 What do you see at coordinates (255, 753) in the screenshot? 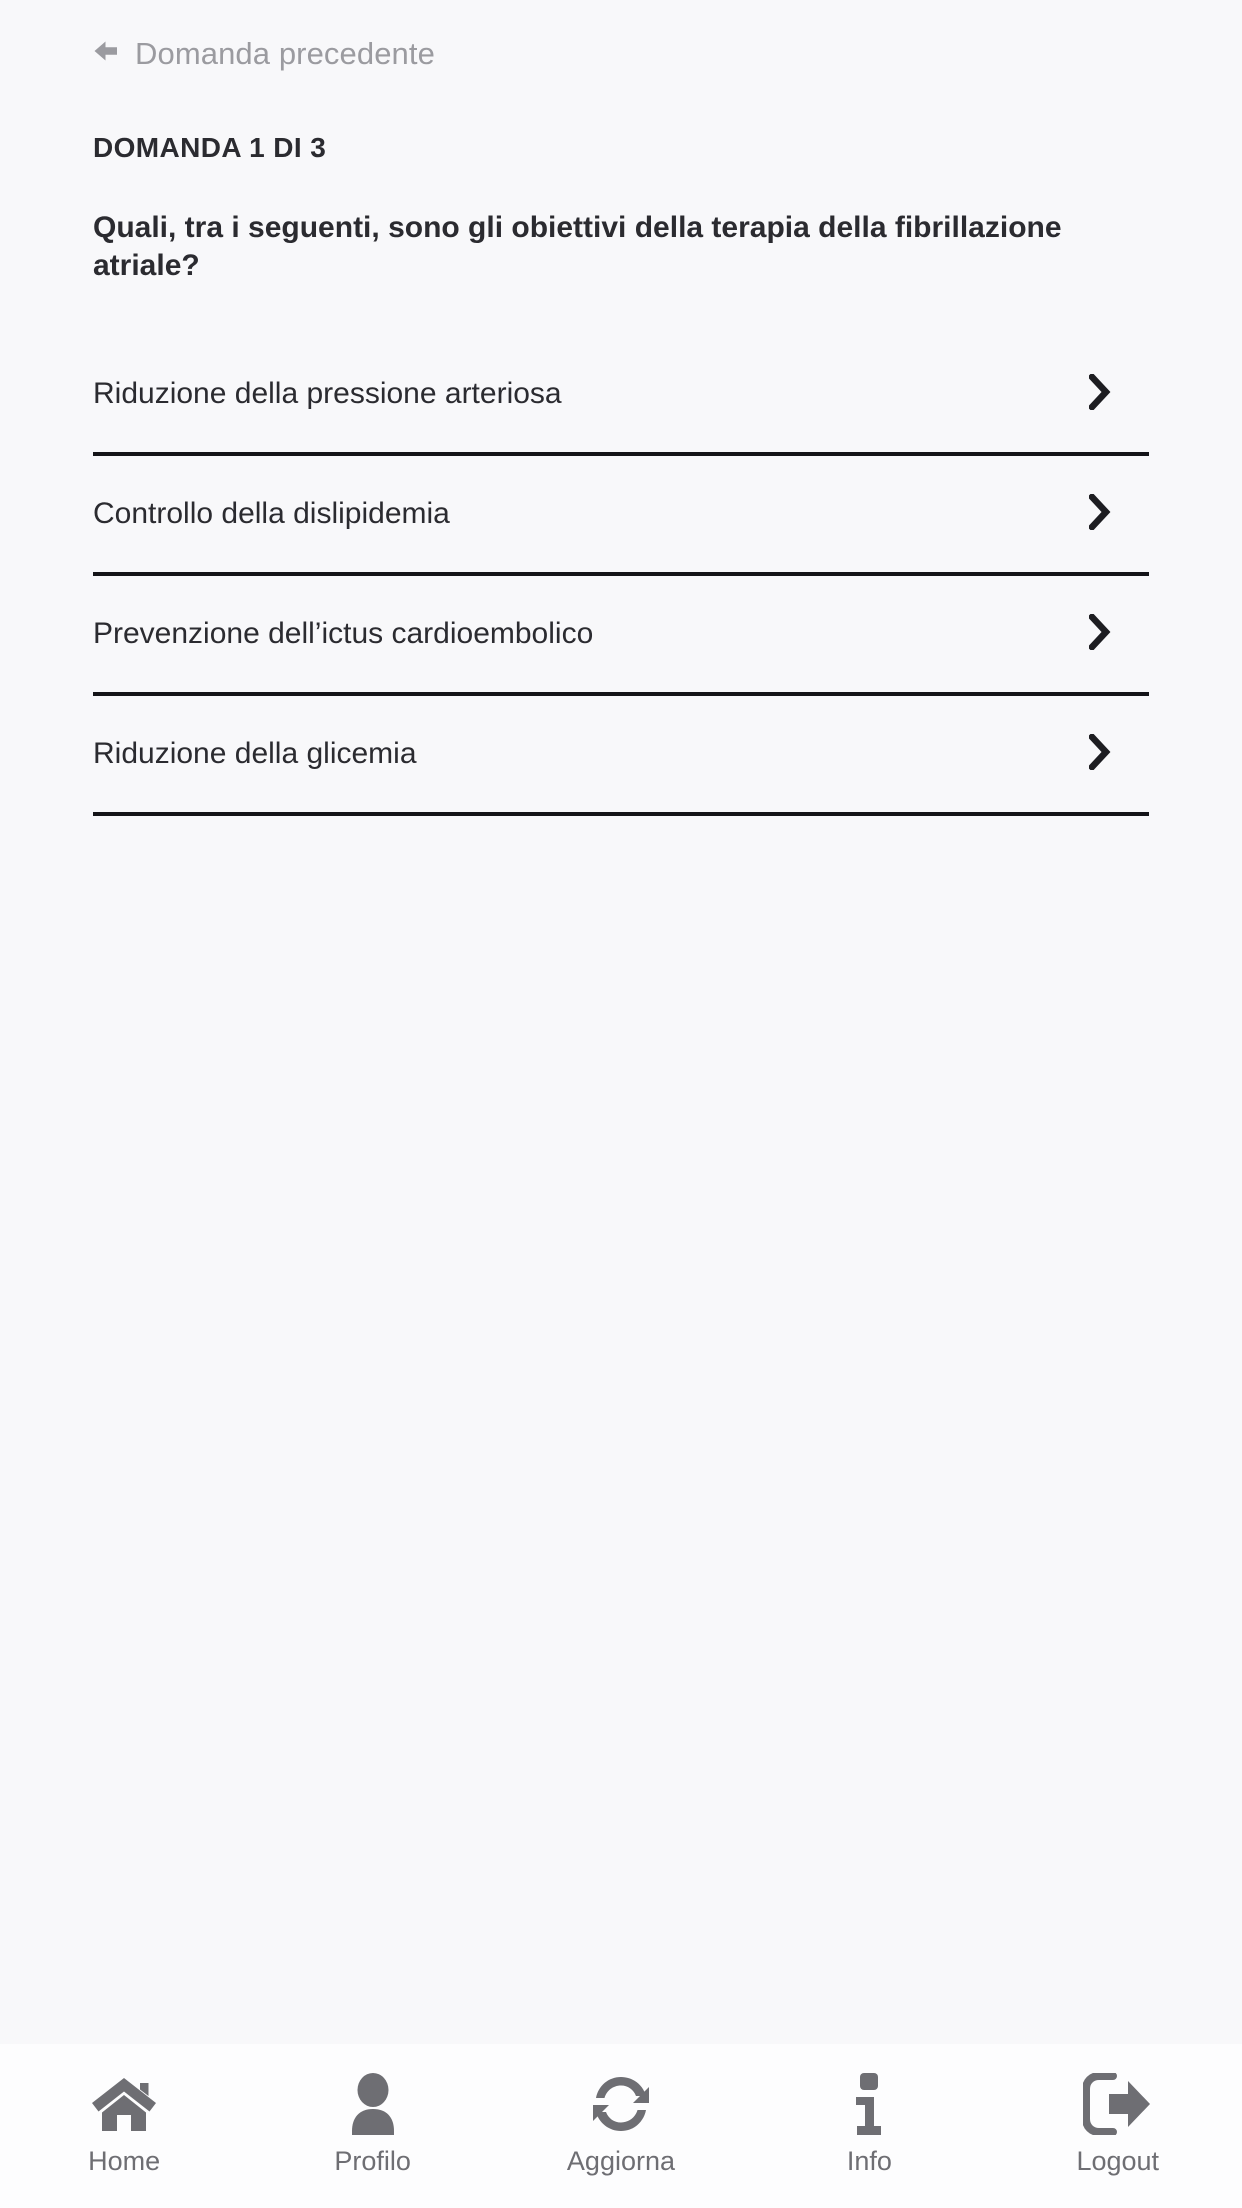
I see `answer-option-label: Riduzione della glicemia` at bounding box center [255, 753].